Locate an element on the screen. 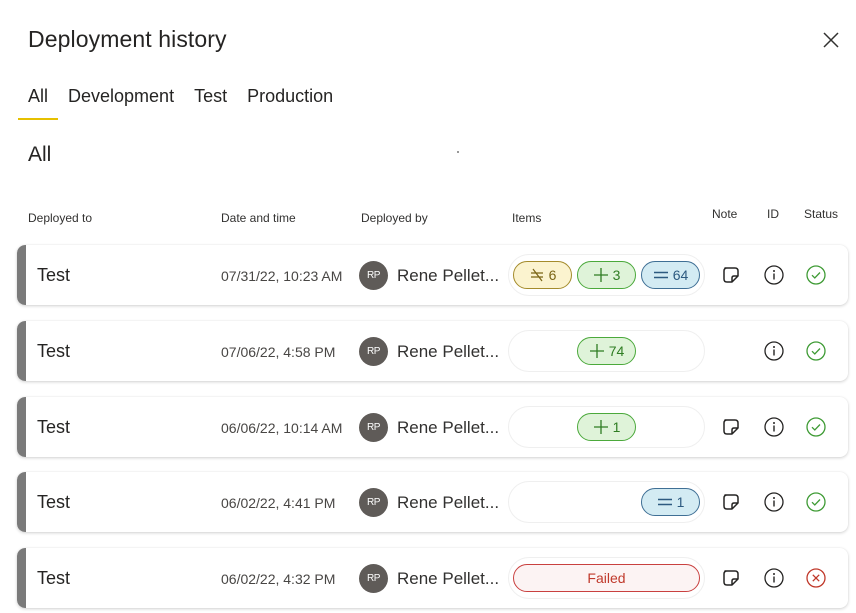 The image size is (856, 613). column-header-status: Status is located at coordinates (821, 214).